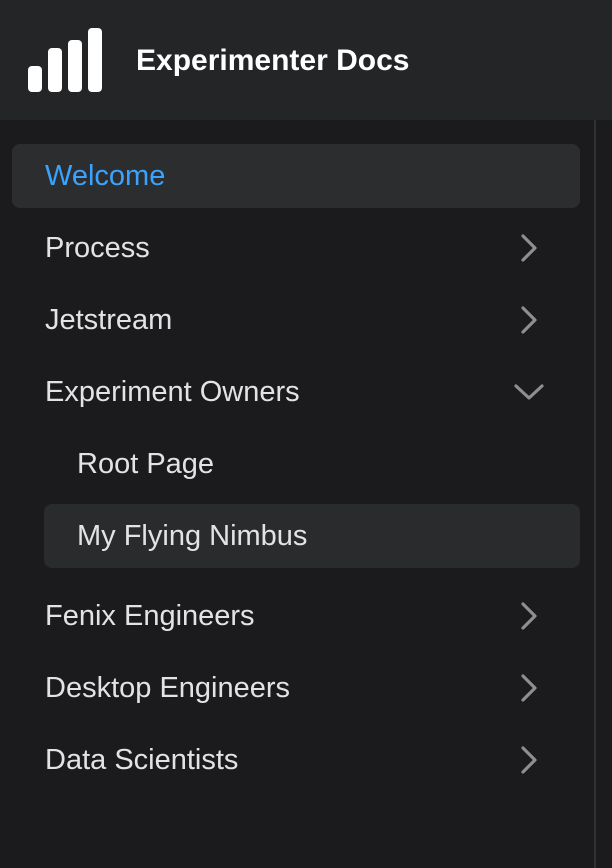  Describe the element at coordinates (66, 60) in the screenshot. I see `bar-chart-logo-icon` at that location.